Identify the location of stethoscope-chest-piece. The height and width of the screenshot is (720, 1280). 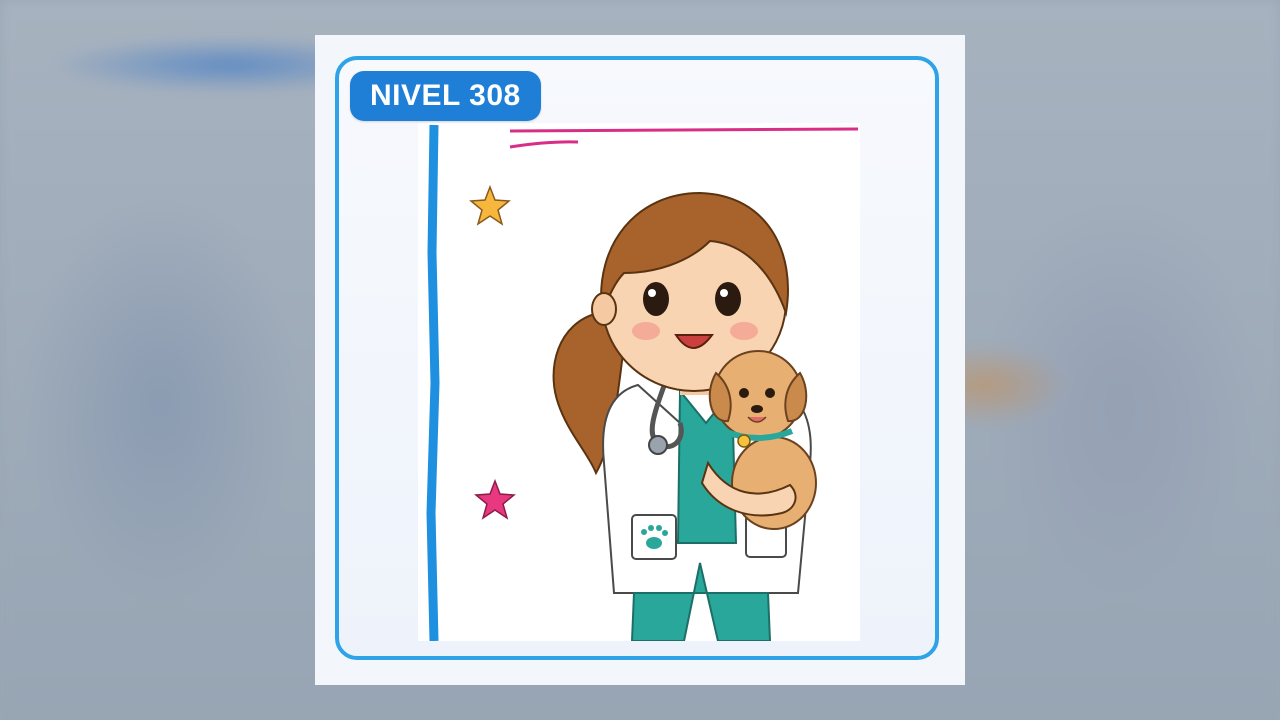
(658, 445).